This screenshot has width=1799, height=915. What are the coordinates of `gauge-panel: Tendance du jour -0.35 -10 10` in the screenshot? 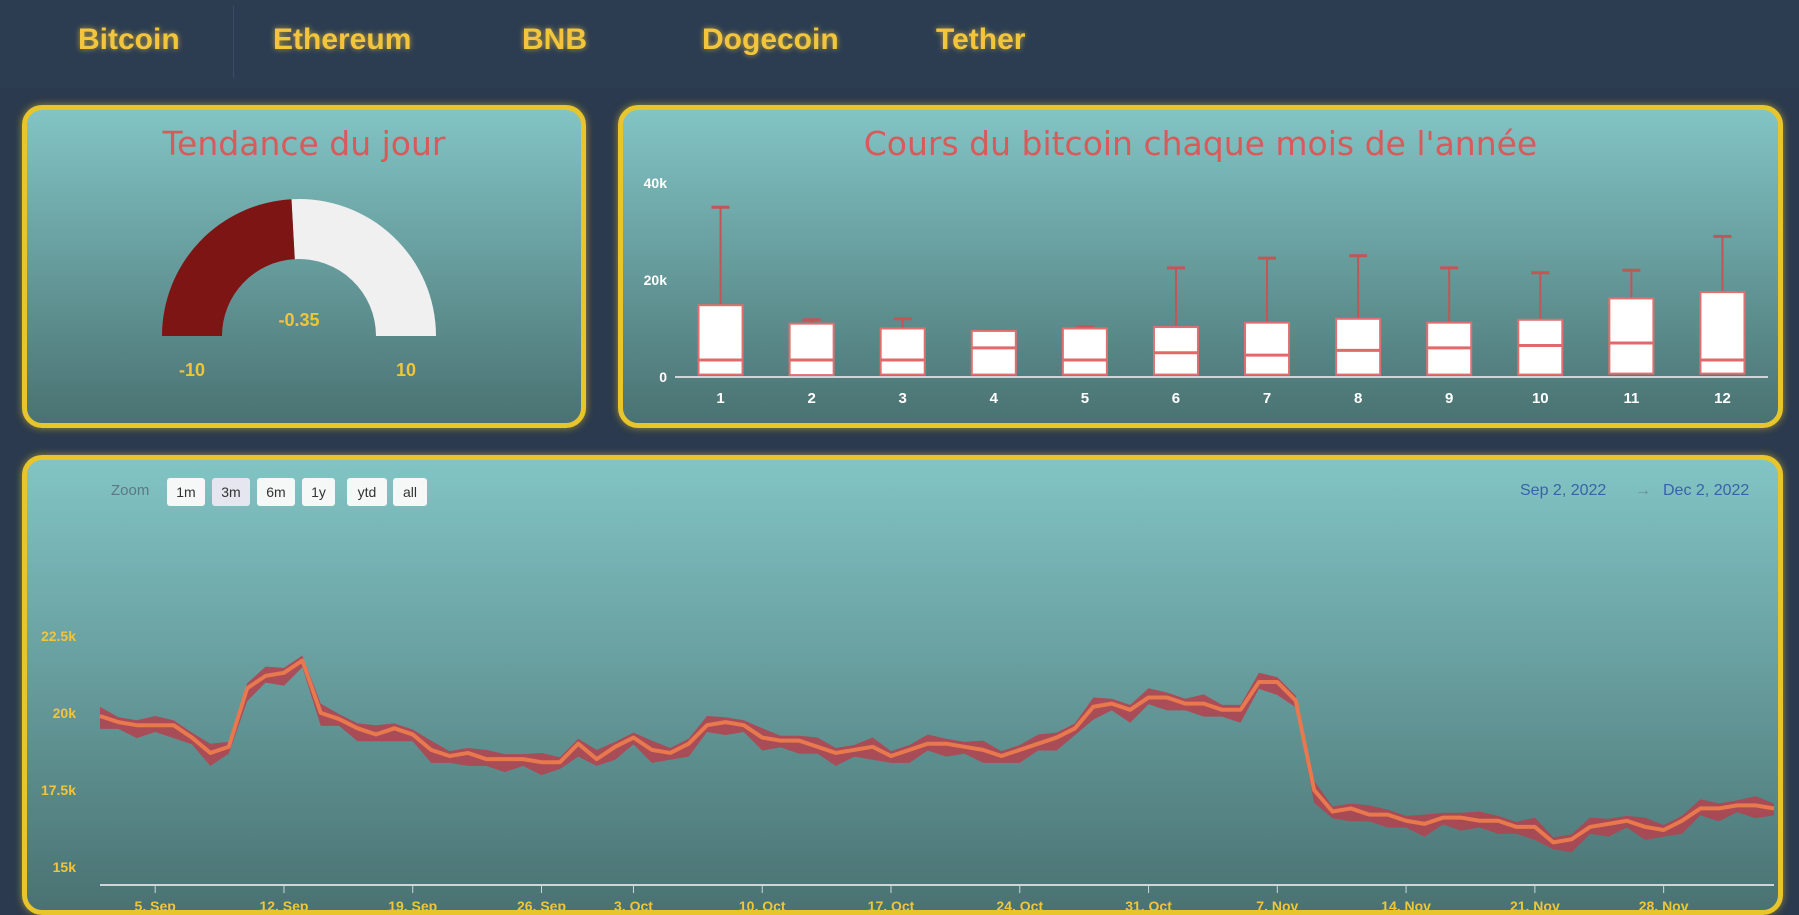 It's located at (304, 266).